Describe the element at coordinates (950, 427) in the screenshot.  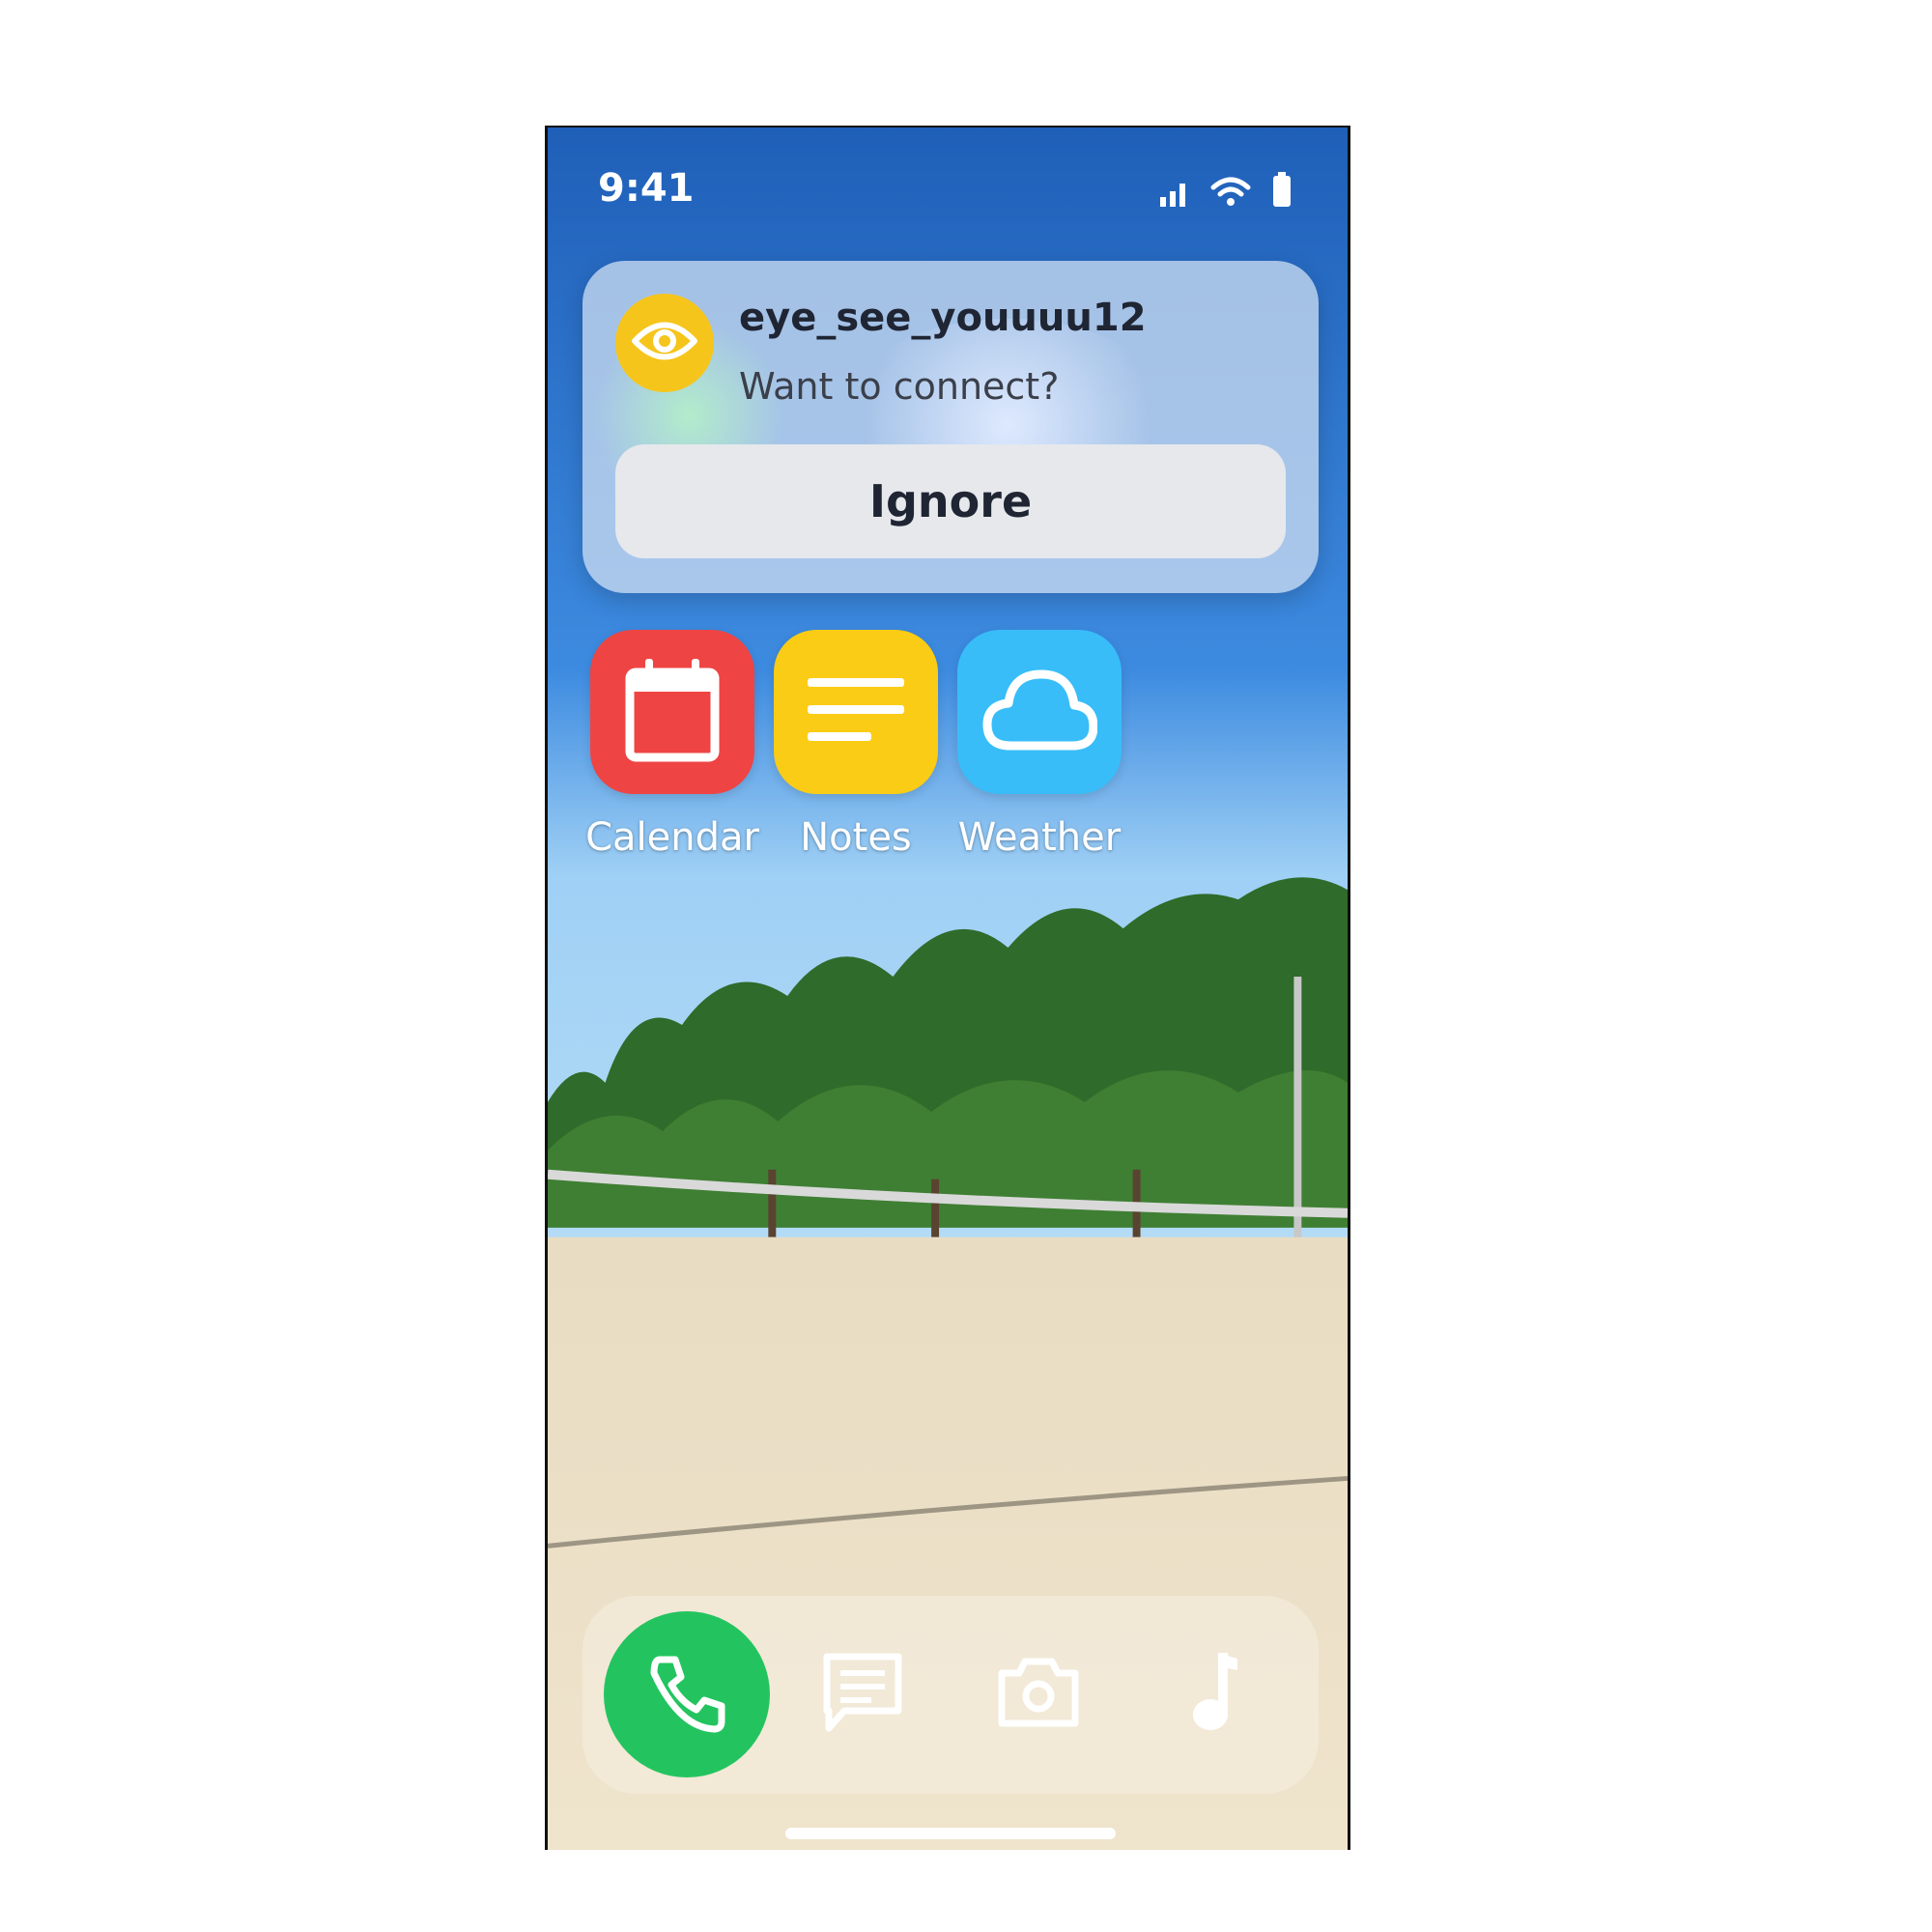
I see `connection-notification: eye_see_youuuu12 Want to connect? Ignore` at that location.